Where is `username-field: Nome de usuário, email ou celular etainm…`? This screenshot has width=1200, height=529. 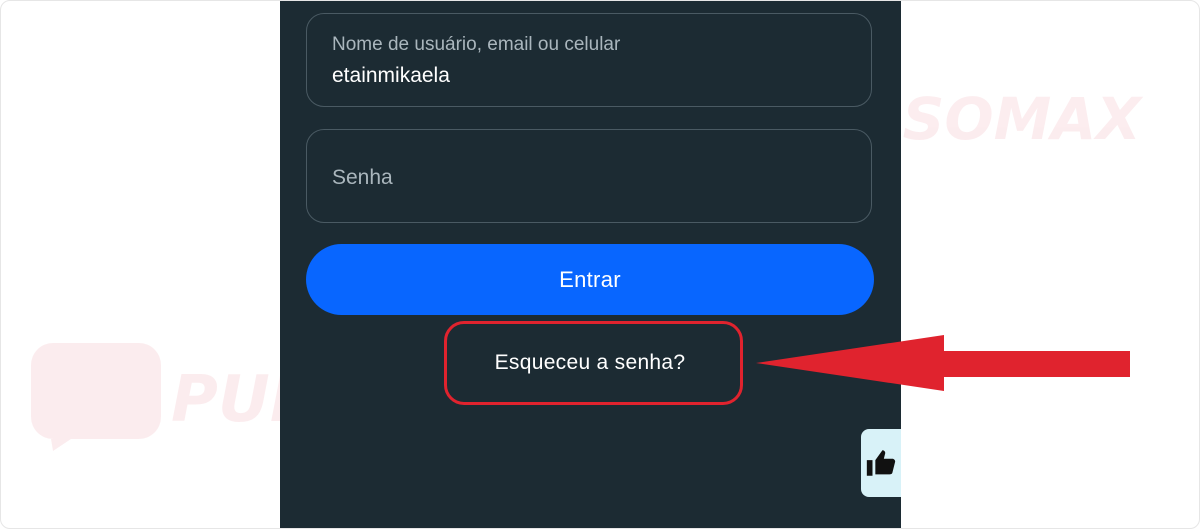
username-field: Nome de usuário, email ou celular etainm… is located at coordinates (589, 60).